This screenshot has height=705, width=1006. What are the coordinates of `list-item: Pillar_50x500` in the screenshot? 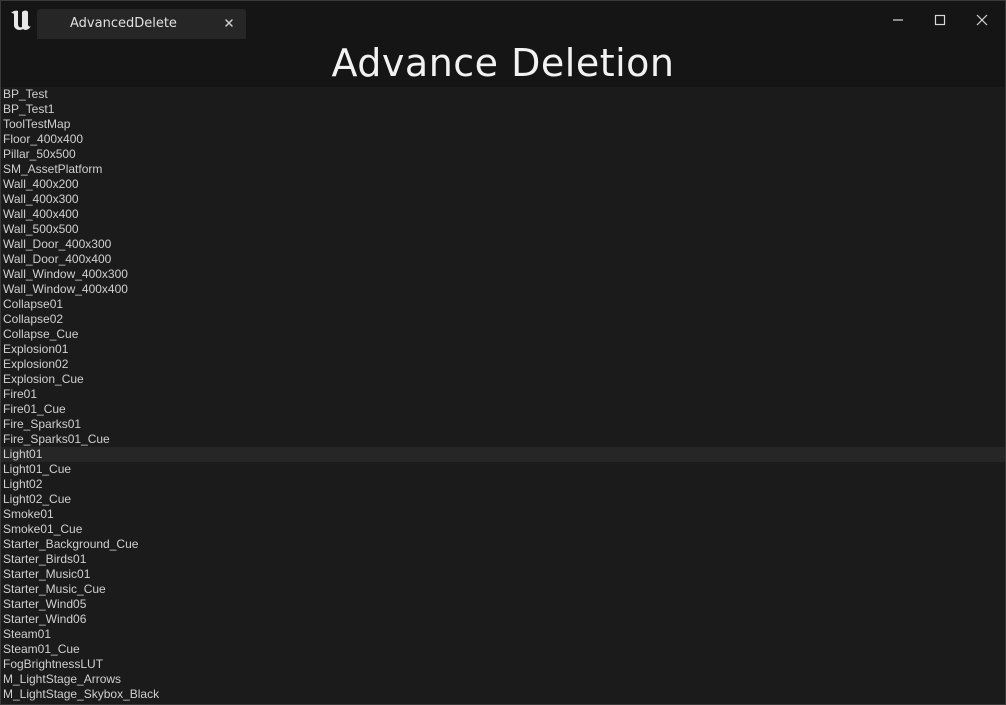 It's located at (503, 154).